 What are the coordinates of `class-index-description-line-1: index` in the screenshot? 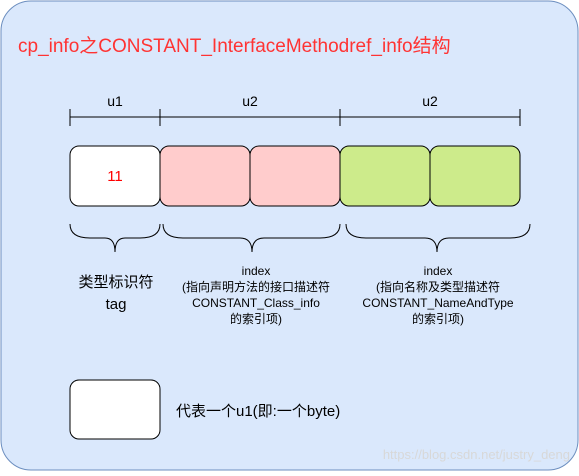 It's located at (256, 271).